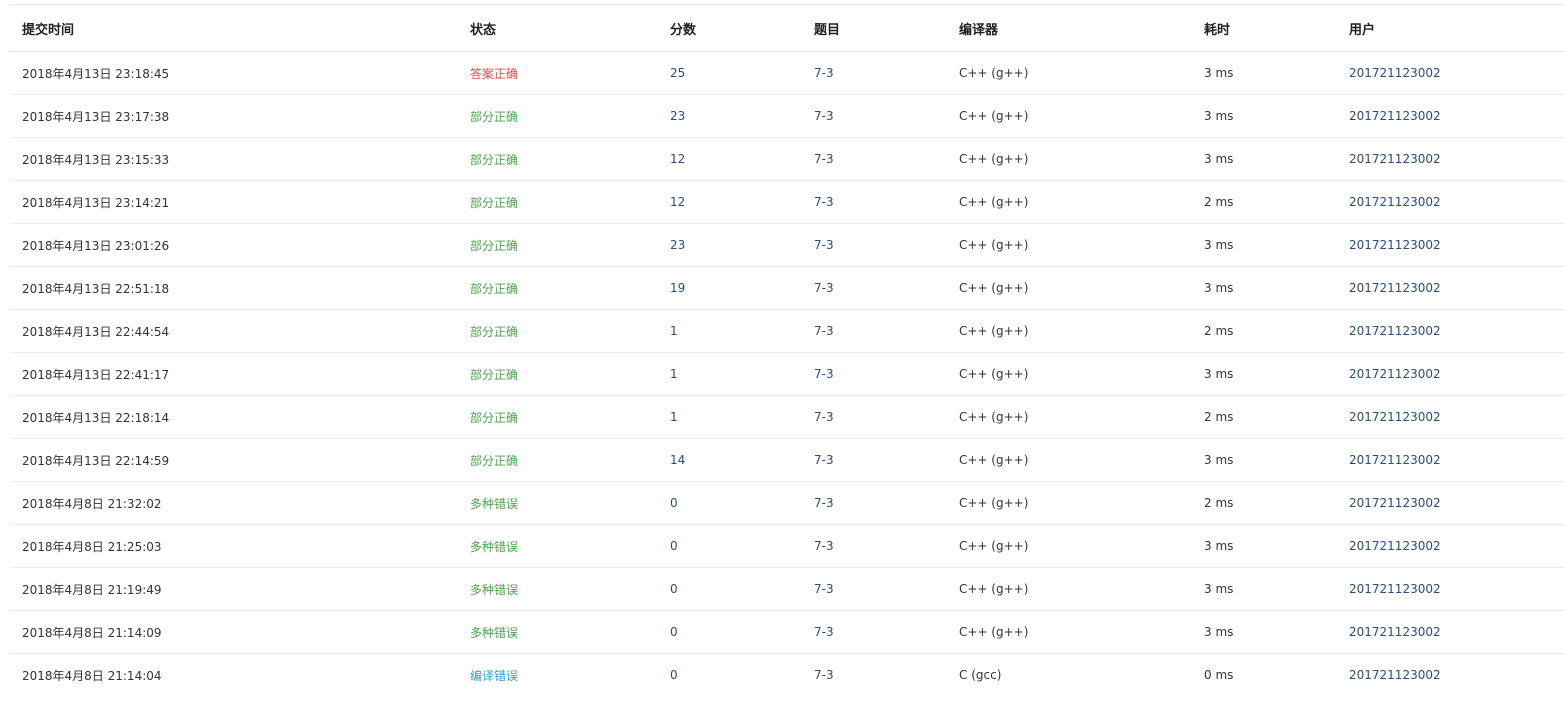 This screenshot has height=713, width=1565. Describe the element at coordinates (1219, 675) in the screenshot. I see `duration: 0 ms` at that location.